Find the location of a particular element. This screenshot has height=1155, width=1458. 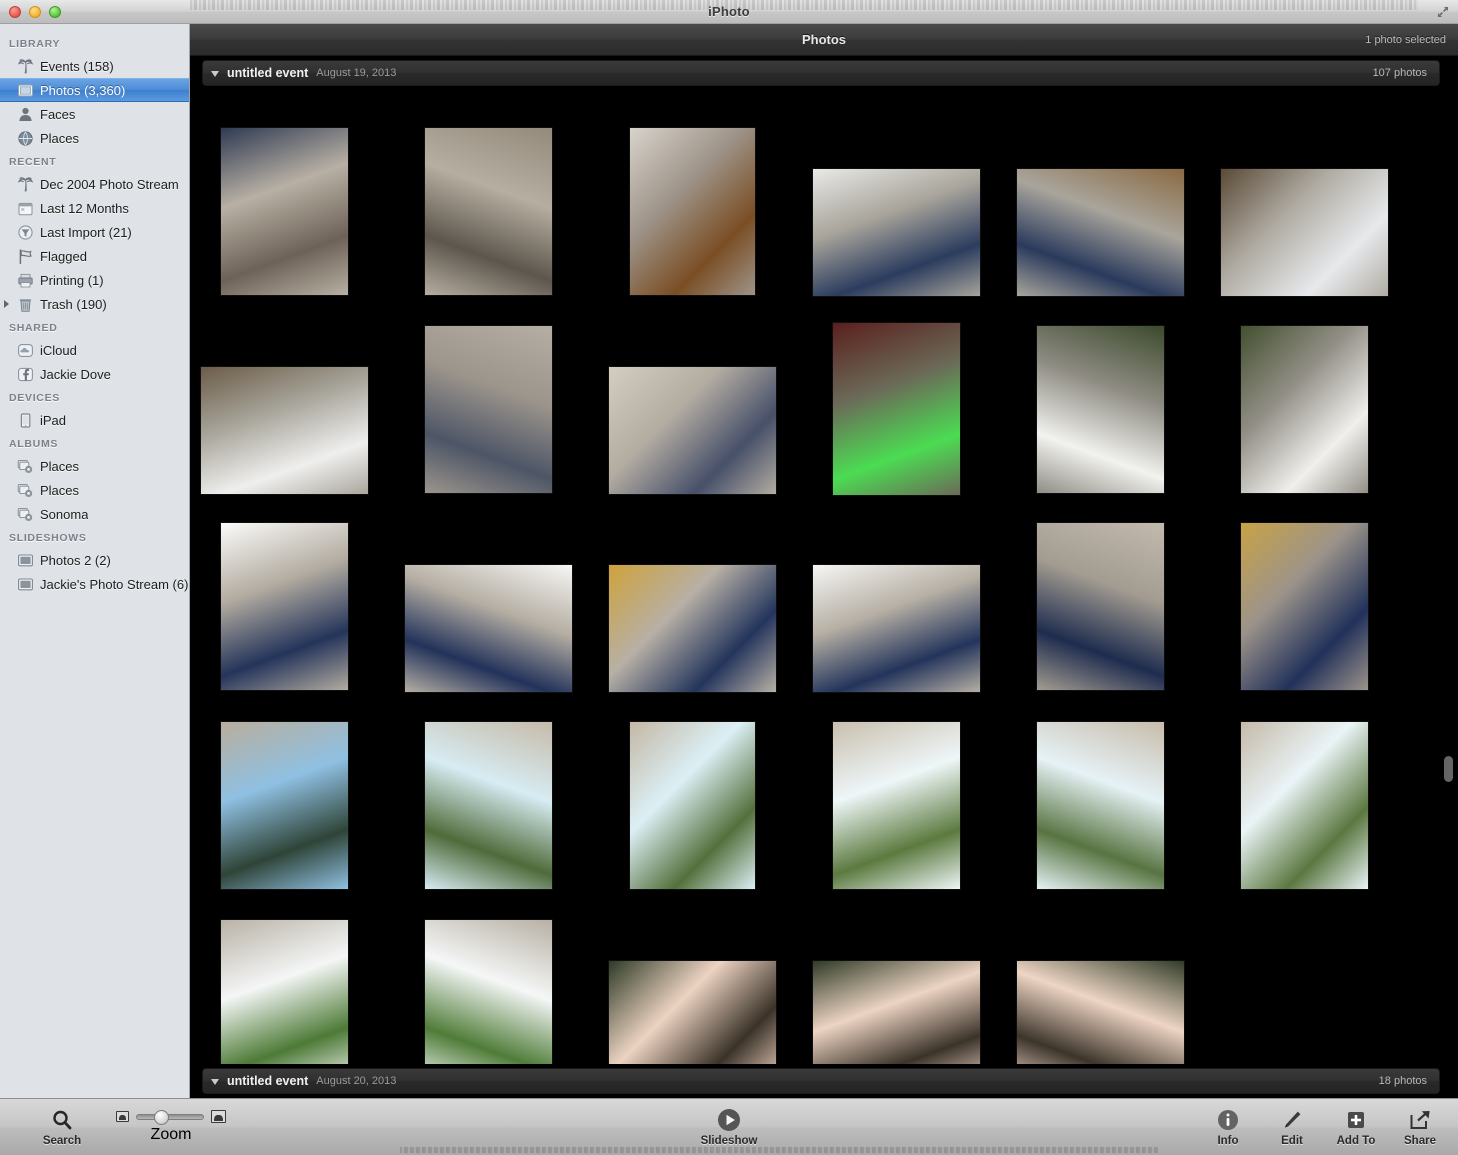

plus-square-icon is located at coordinates (1356, 1120).